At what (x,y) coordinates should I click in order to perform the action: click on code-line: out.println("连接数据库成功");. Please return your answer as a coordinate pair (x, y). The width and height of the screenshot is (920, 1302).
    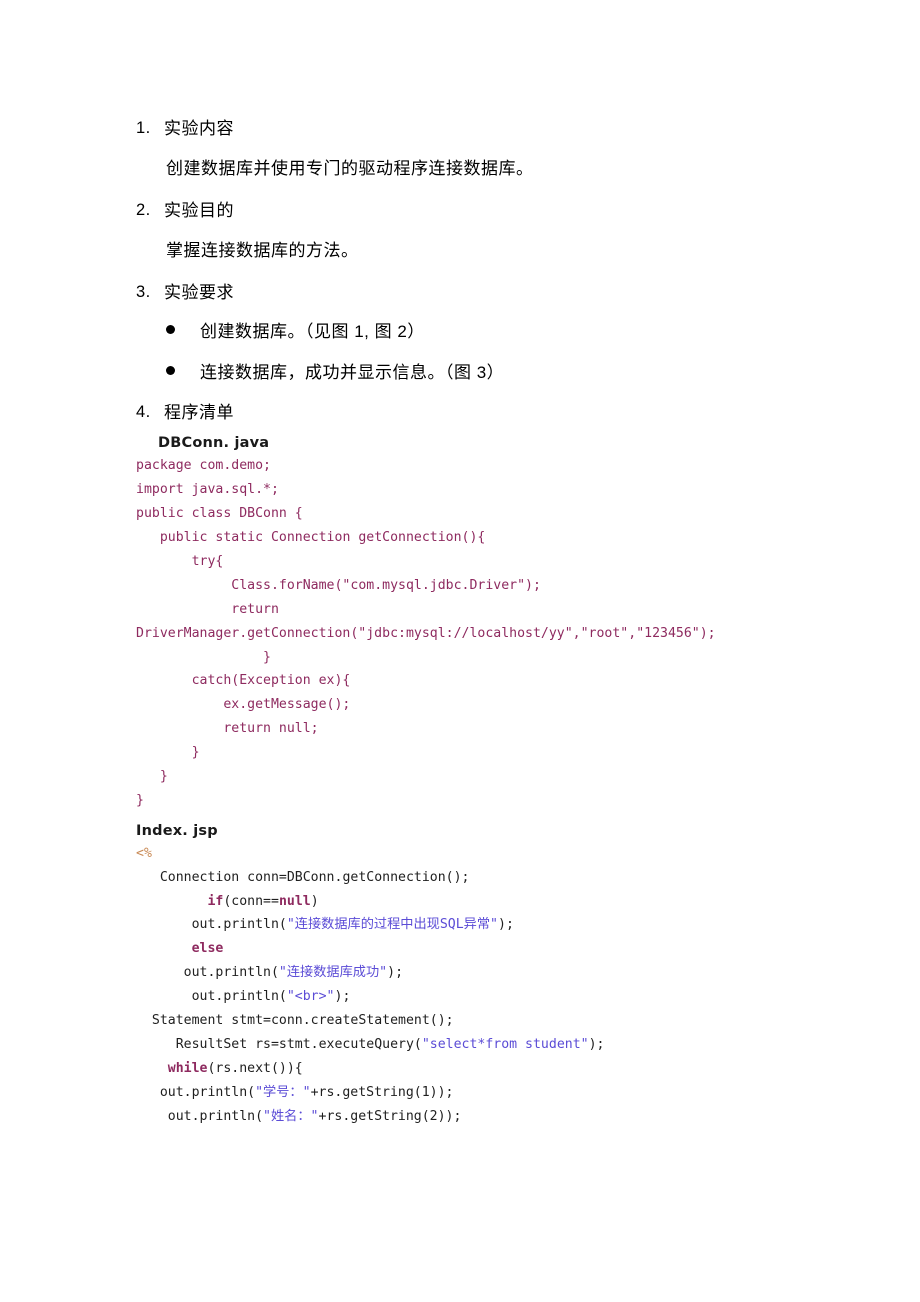
    Looking at the image, I should click on (270, 973).